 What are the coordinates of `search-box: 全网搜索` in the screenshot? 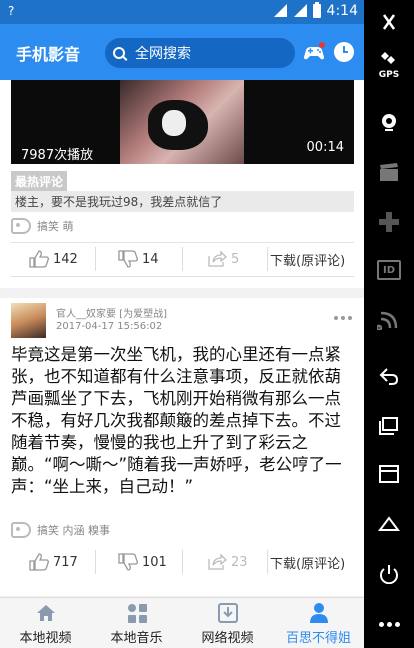 It's located at (200, 53).